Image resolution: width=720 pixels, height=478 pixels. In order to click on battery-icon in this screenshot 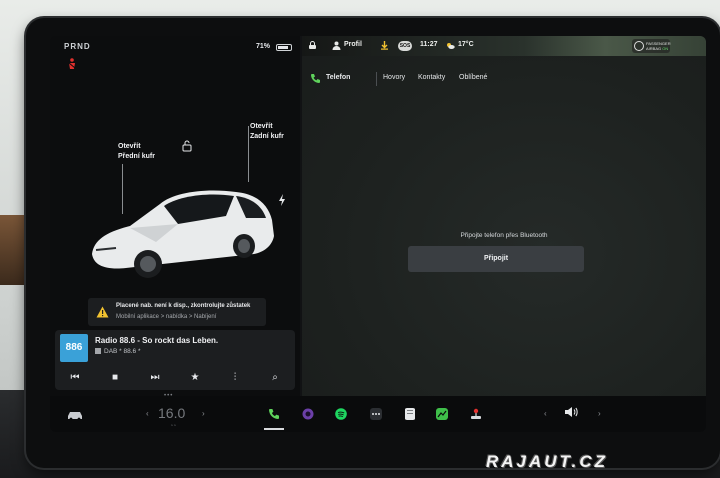, I will do `click(284, 47)`.